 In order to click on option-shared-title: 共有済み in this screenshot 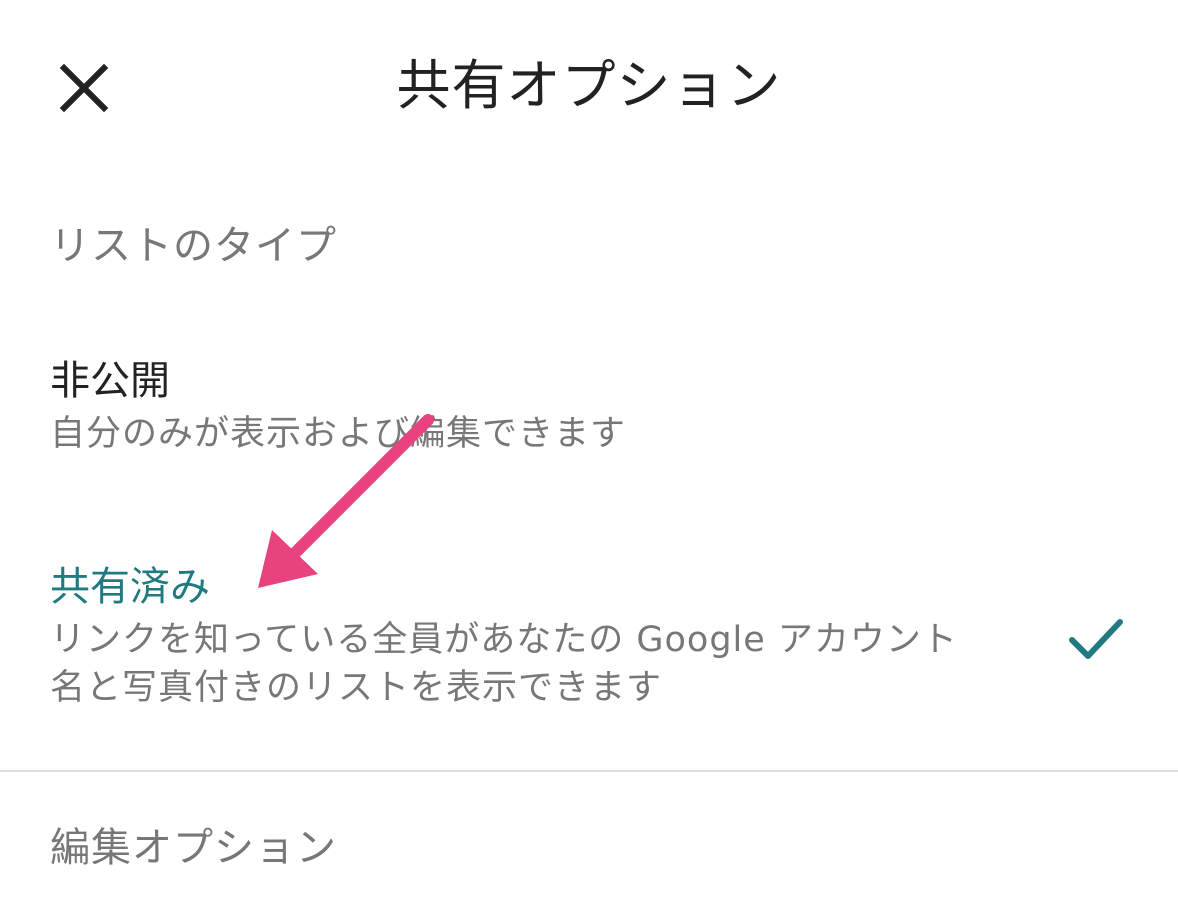, I will do `click(130, 587)`.